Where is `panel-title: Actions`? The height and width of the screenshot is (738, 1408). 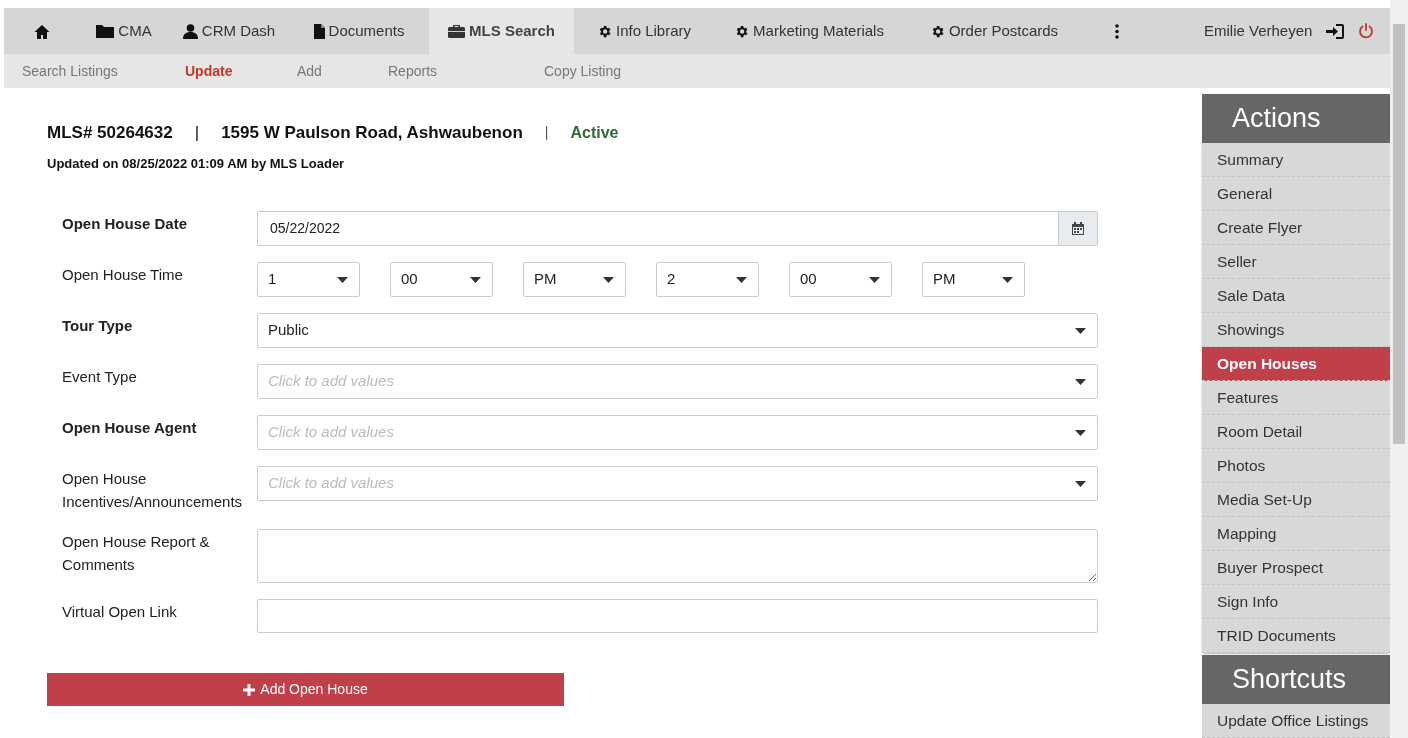 panel-title: Actions is located at coordinates (1296, 118).